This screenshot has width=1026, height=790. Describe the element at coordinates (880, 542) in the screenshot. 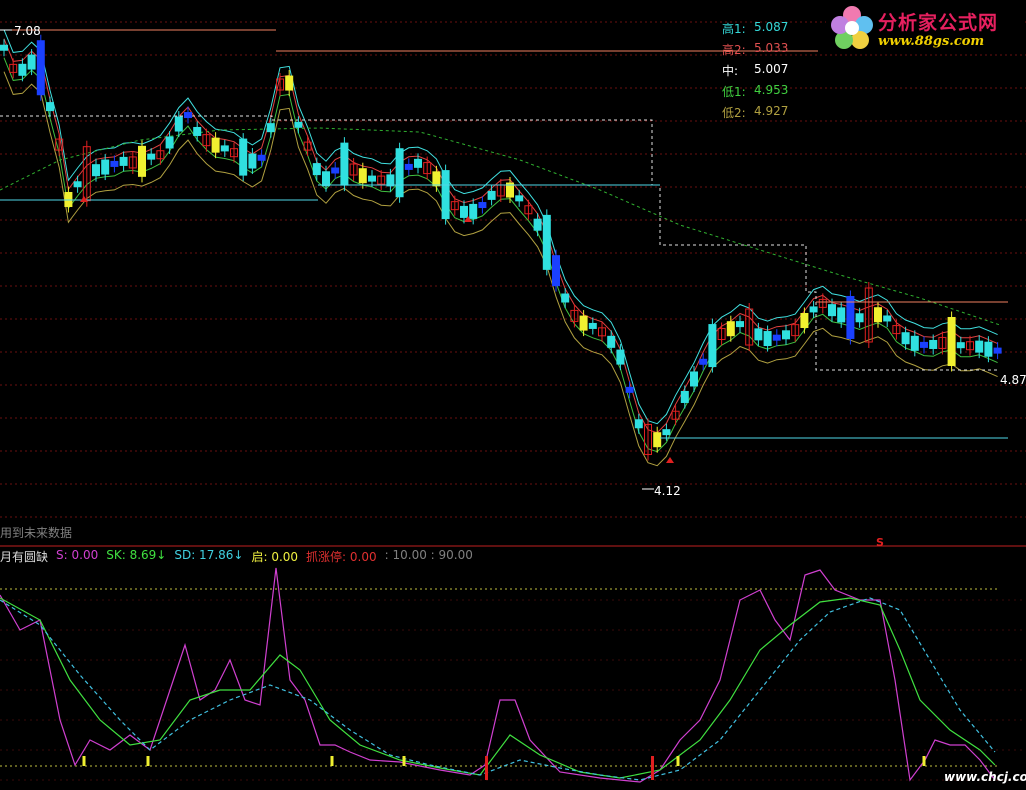

I see `sell-marker: S` at that location.